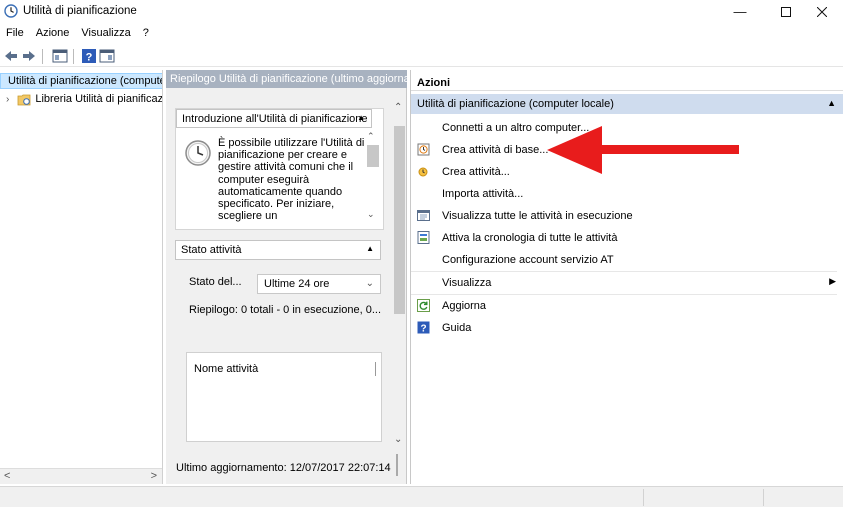  I want to click on refresh-icon, so click(423, 305).